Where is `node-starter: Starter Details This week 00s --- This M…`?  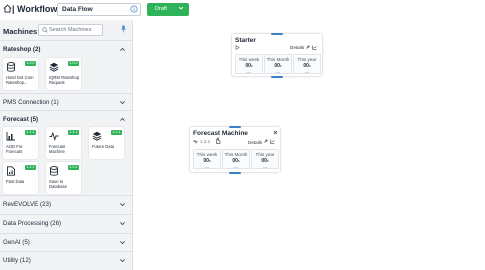
node-starter: Starter Details This week 00s --- This M… is located at coordinates (277, 55).